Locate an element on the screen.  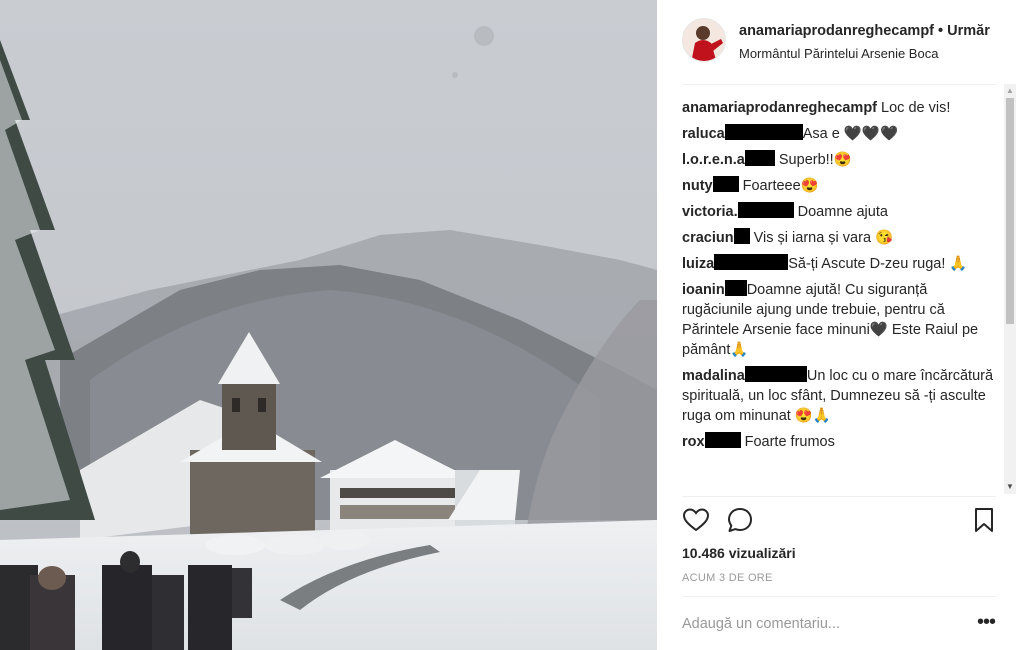
post-timestamp: ACUM 3 DE ORE is located at coordinates (727, 578).